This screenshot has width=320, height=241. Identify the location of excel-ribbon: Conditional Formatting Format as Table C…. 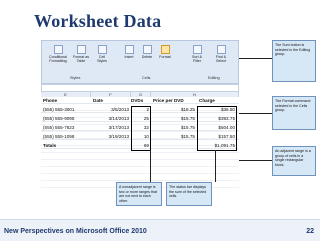
(140, 62).